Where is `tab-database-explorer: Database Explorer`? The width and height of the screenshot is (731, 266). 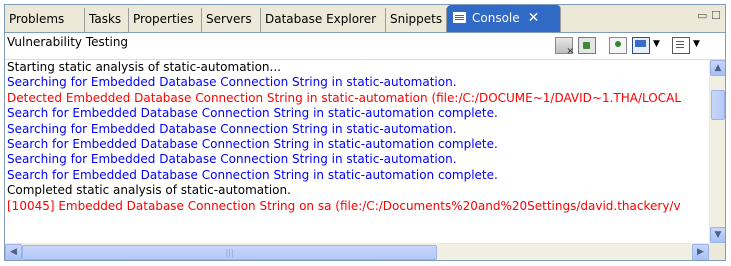
tab-database-explorer: Database Explorer is located at coordinates (323, 20).